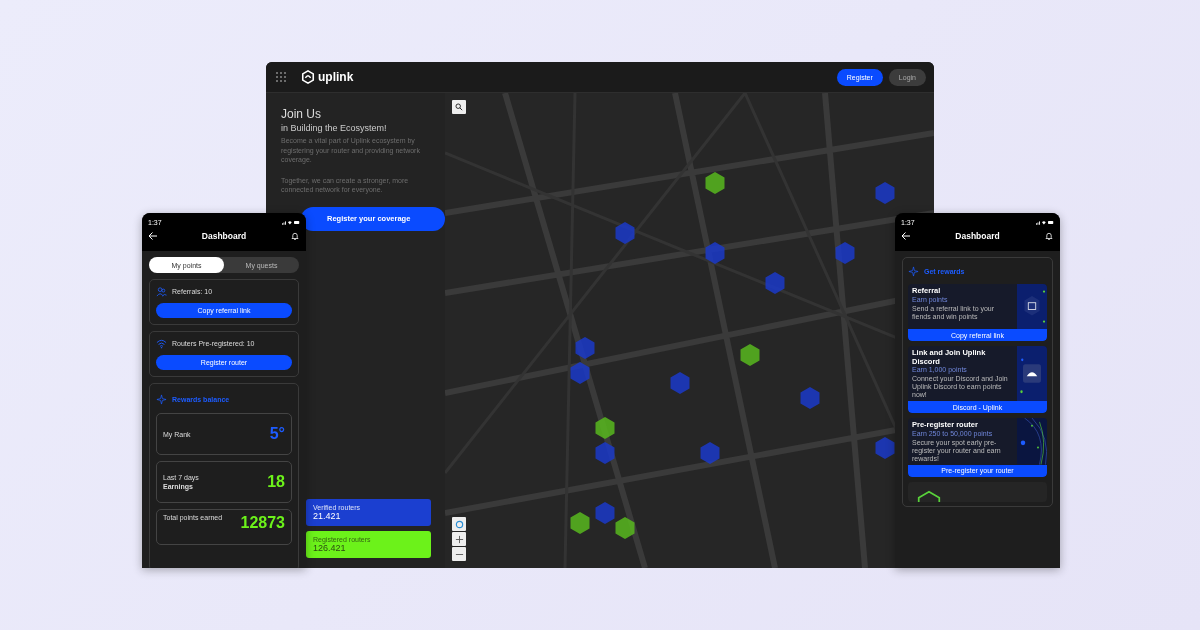 The image size is (1200, 630). Describe the element at coordinates (277, 434) in the screenshot. I see `stat-value: 5°` at that location.